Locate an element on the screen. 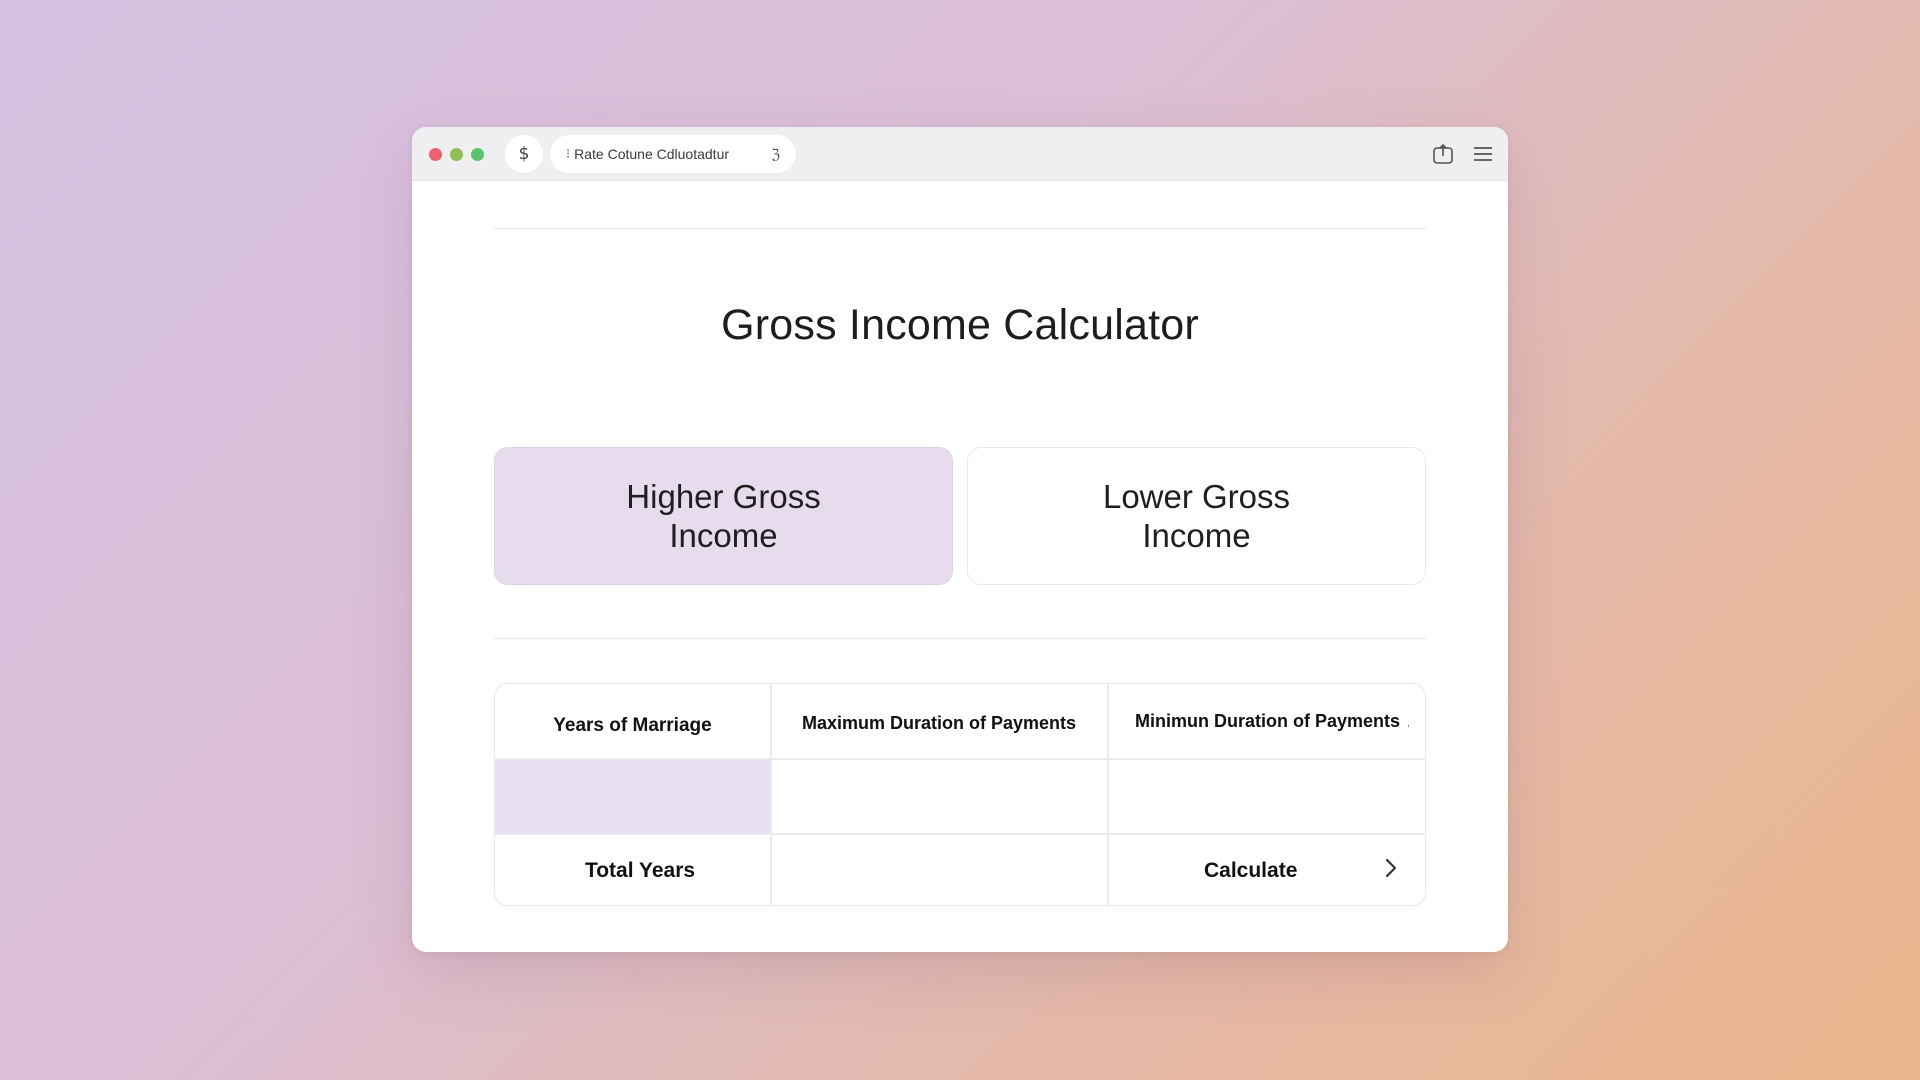 This screenshot has width=1920, height=1080. maximize-window-button is located at coordinates (477, 154).